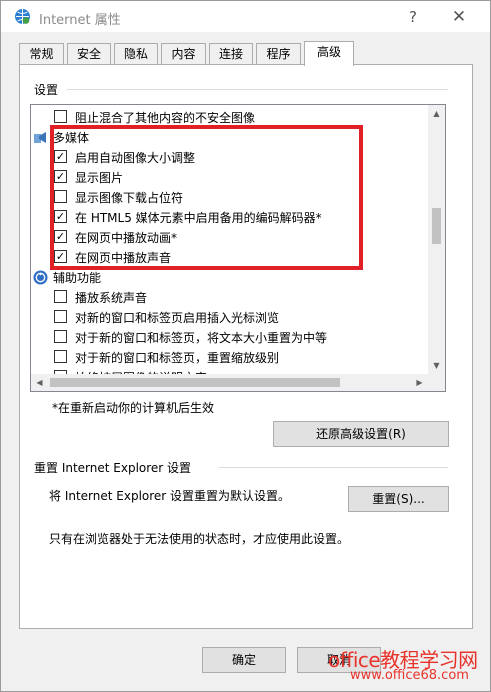 This screenshot has width=491, height=692. What do you see at coordinates (459, 17) in the screenshot?
I see `close-button: ✕` at bounding box center [459, 17].